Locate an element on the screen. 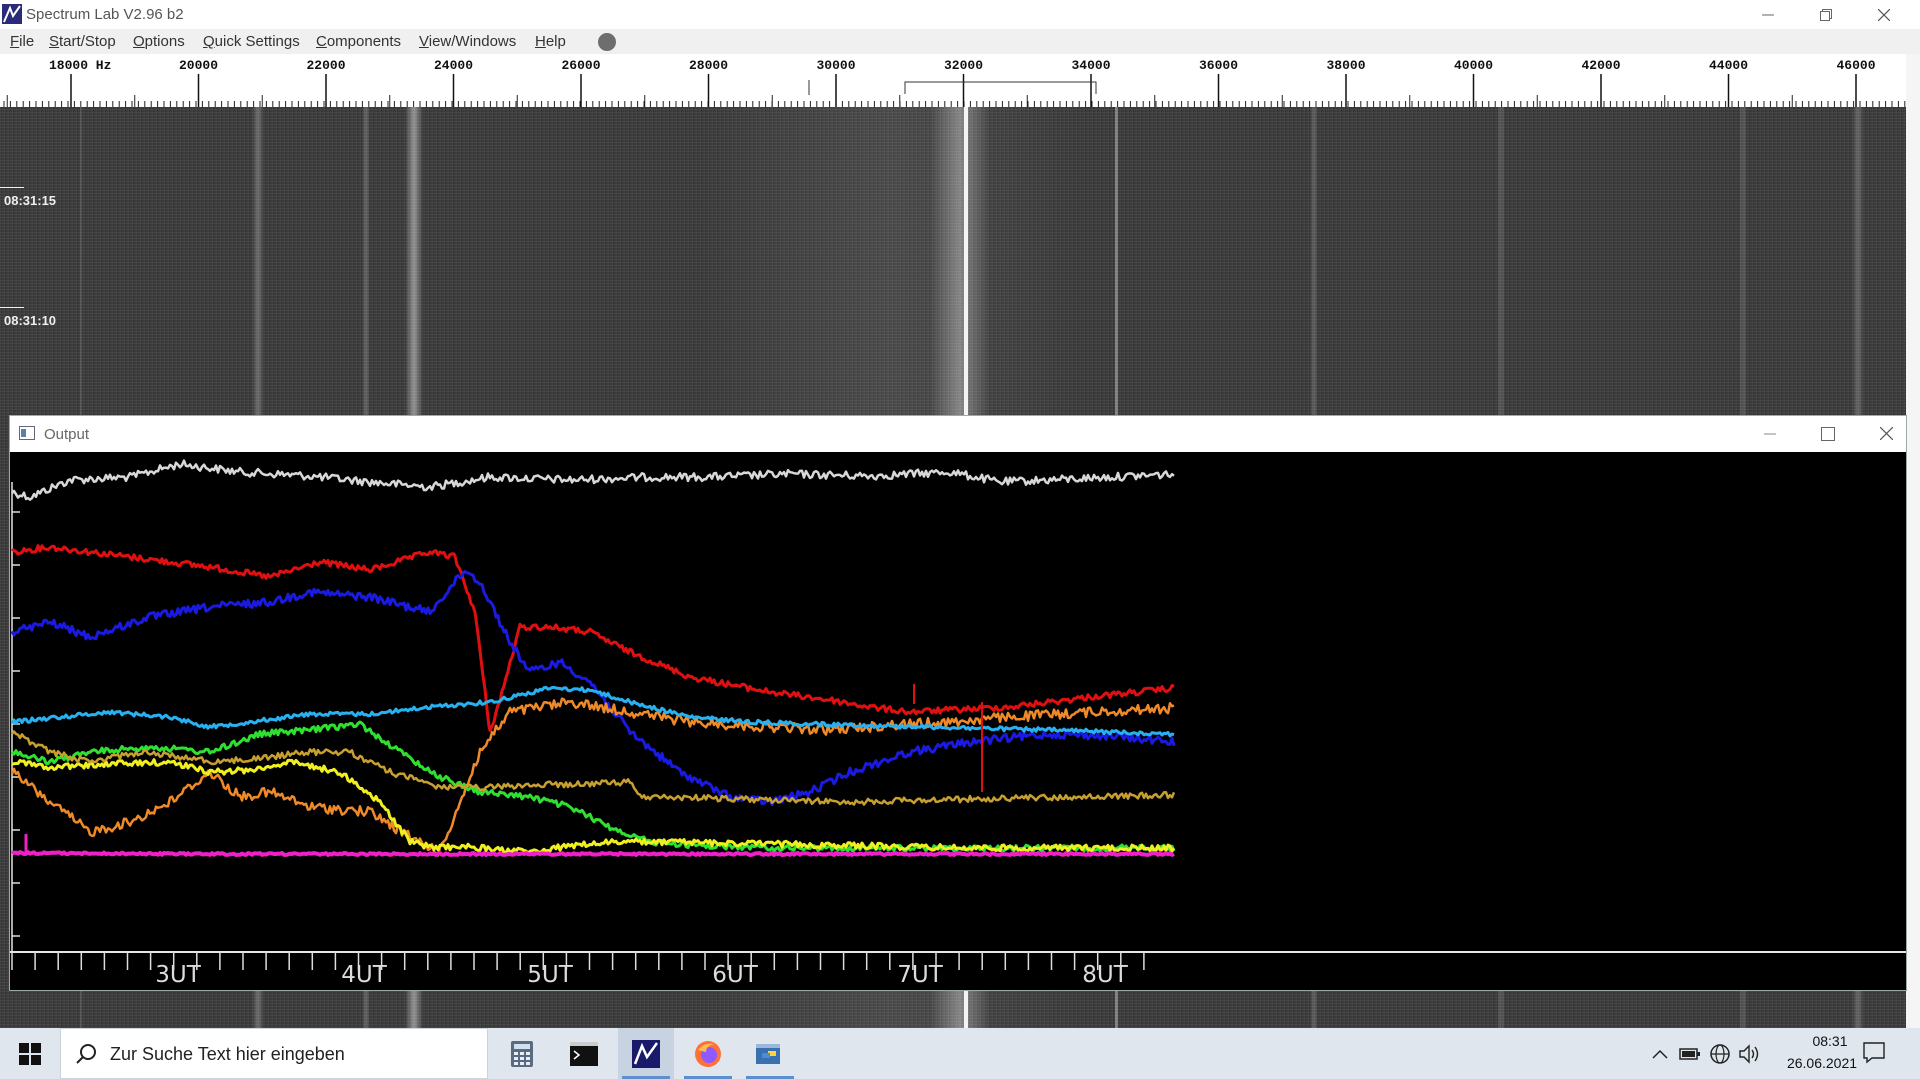 The height and width of the screenshot is (1079, 1920). frequency-label: 30000 is located at coordinates (835, 65).